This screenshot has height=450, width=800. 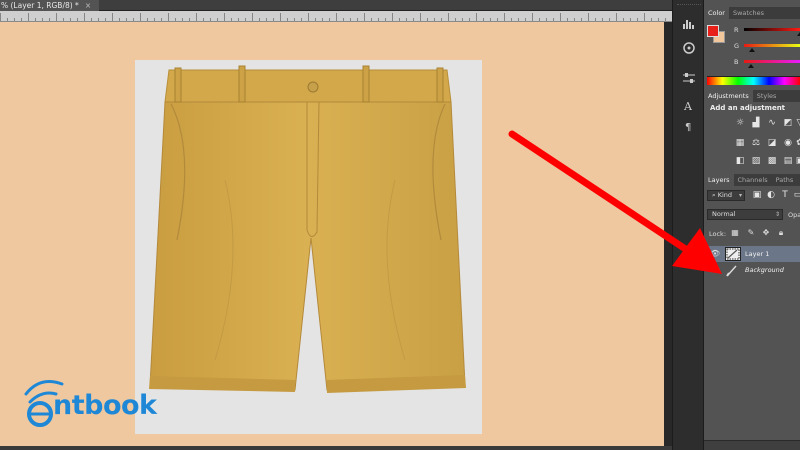 I want to click on paragraph-icon: ¶, so click(x=689, y=126).